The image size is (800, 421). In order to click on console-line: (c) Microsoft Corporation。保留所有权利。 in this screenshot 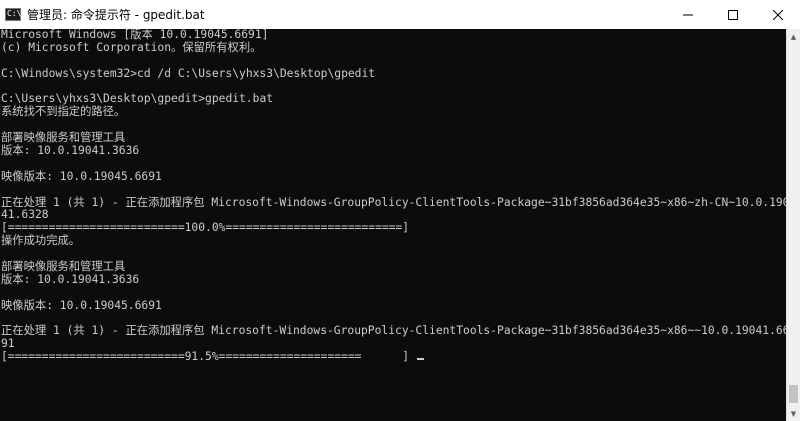, I will do `click(131, 47)`.